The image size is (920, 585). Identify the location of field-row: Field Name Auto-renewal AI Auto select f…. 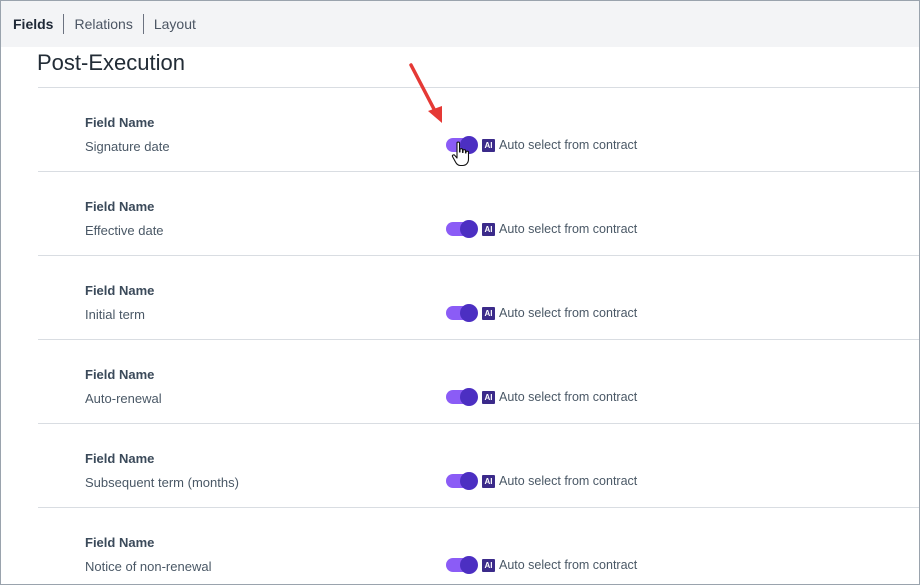
(478, 382).